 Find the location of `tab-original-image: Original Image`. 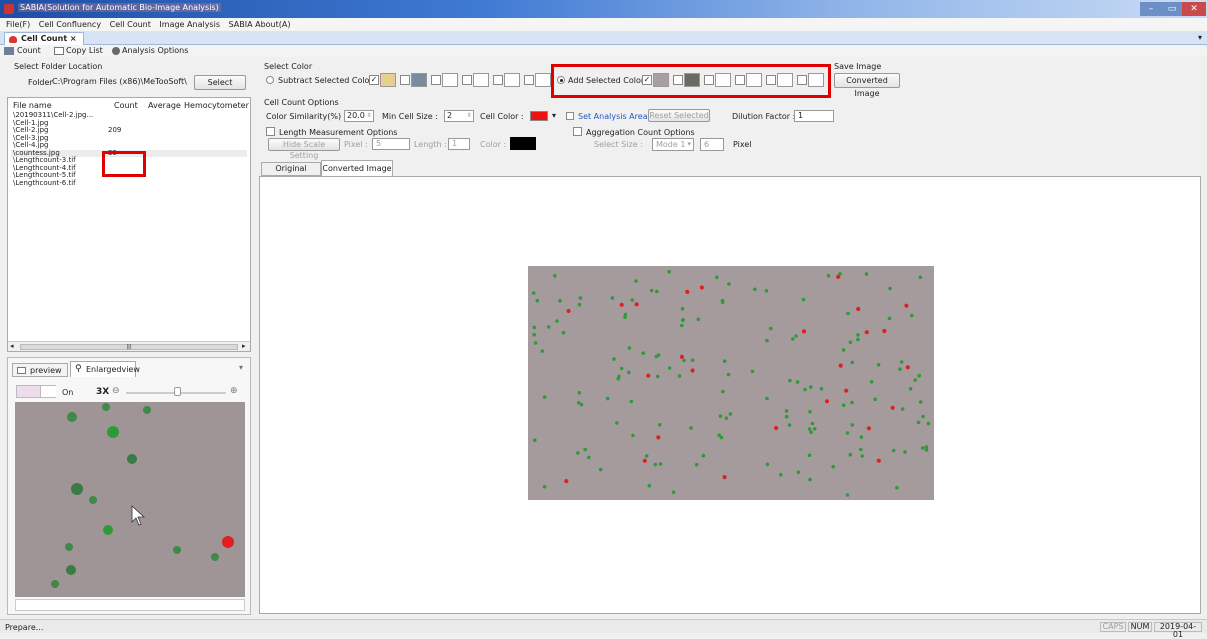

tab-original-image: Original Image is located at coordinates (291, 173).